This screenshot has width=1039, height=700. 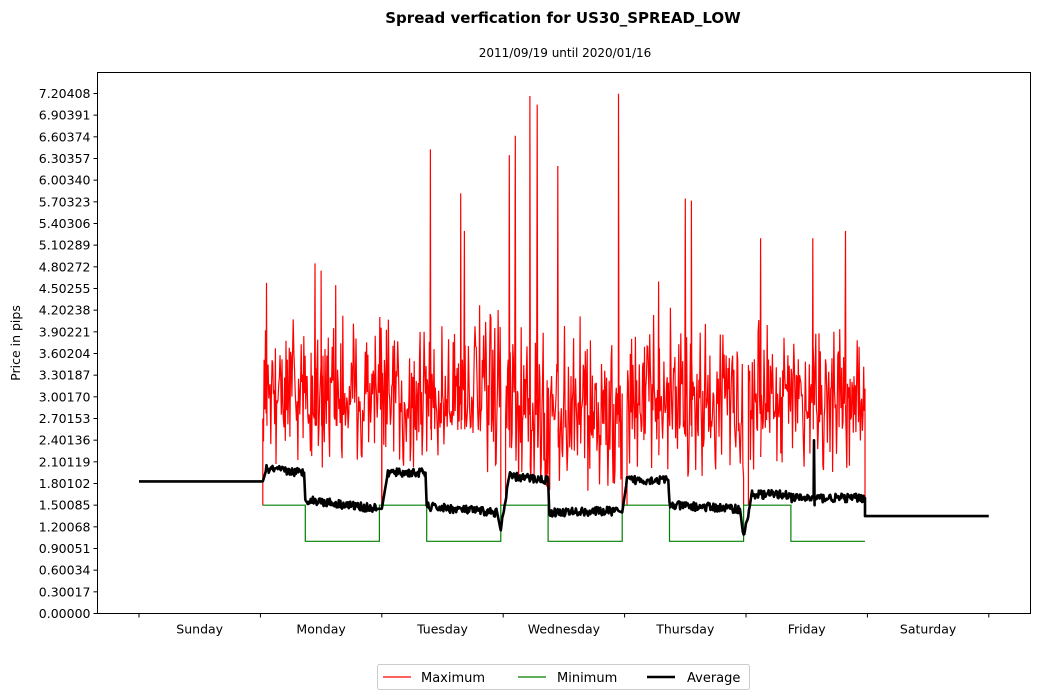 What do you see at coordinates (65, 613) in the screenshot?
I see `y-tick-label: 0.00000` at bounding box center [65, 613].